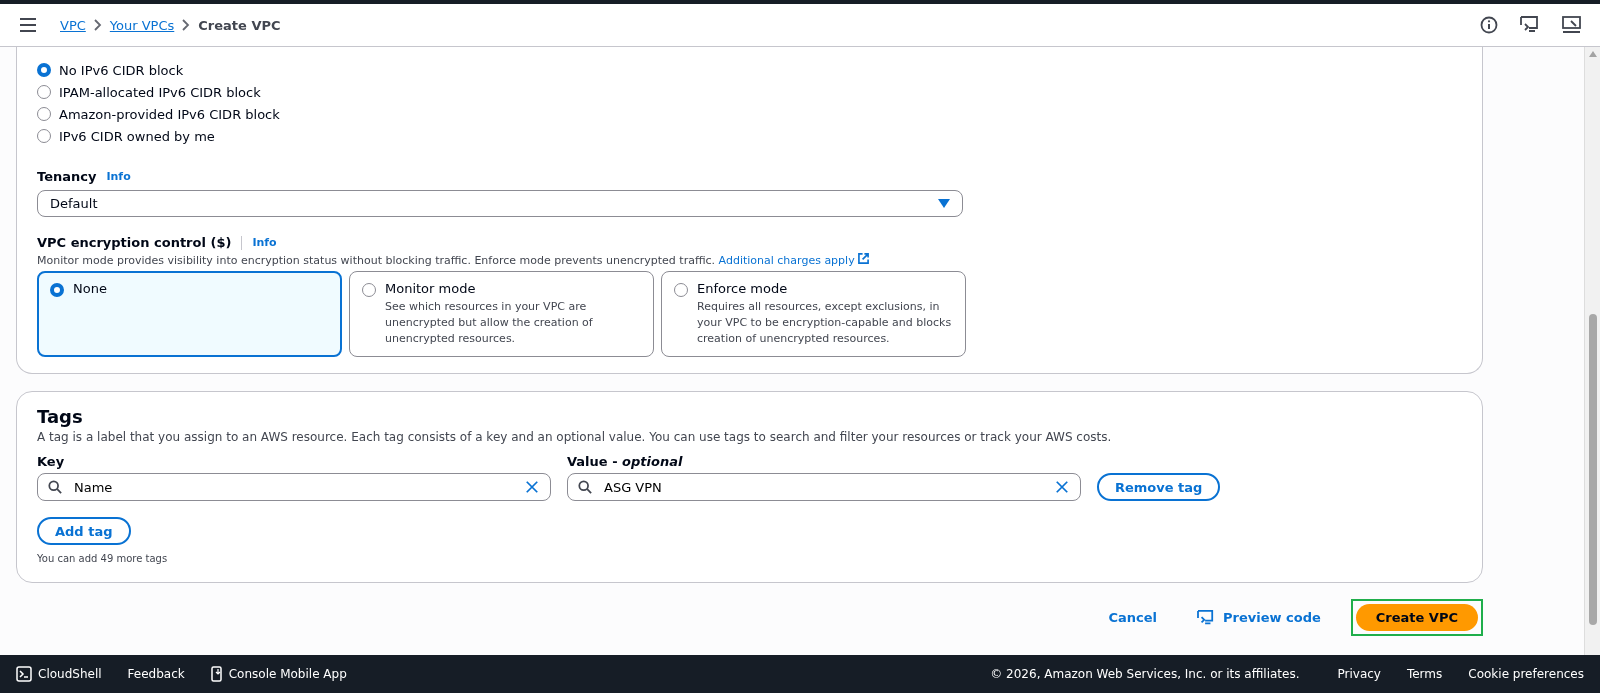  What do you see at coordinates (1489, 25) in the screenshot?
I see `info-icon` at bounding box center [1489, 25].